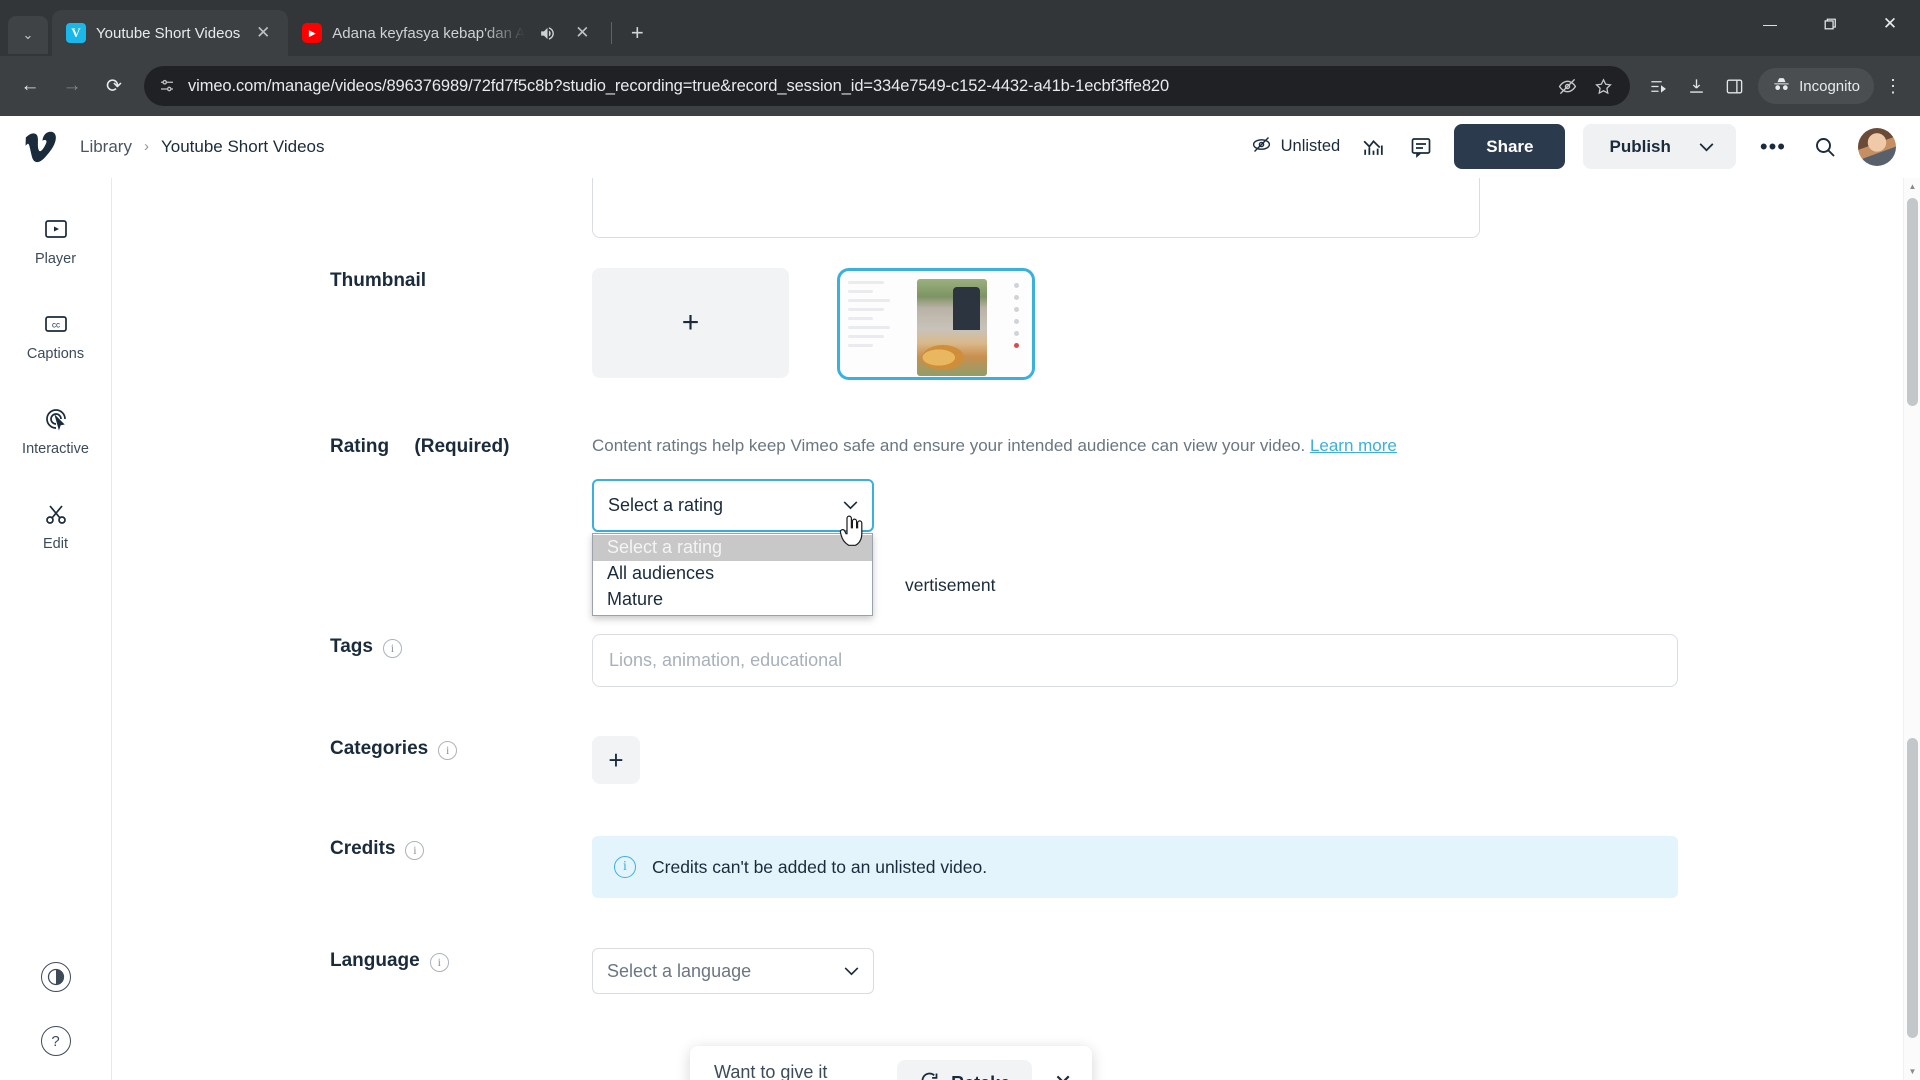  Describe the element at coordinates (56, 324) in the screenshot. I see `captions-cc-icon: cc` at that location.